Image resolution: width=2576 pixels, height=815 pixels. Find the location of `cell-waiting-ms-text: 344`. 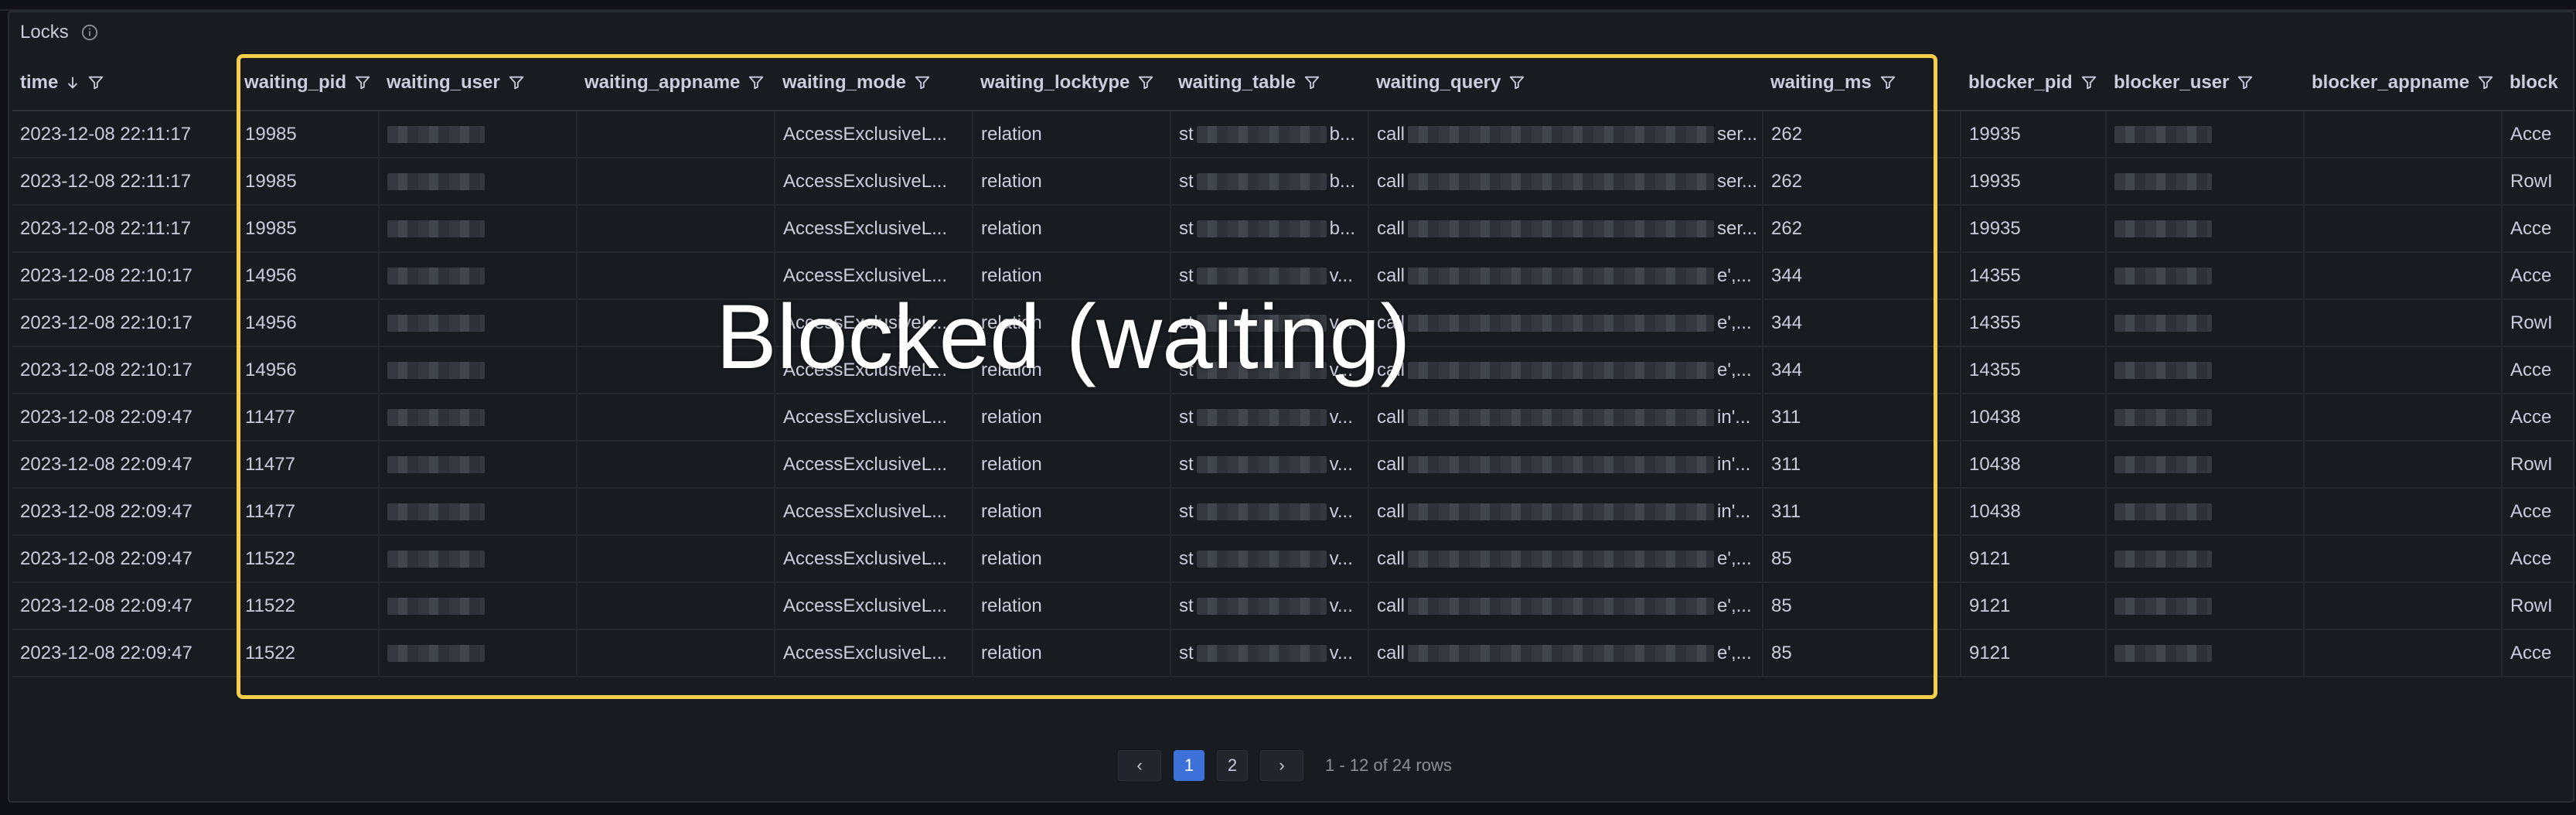

cell-waiting-ms-text: 344 is located at coordinates (1787, 275).